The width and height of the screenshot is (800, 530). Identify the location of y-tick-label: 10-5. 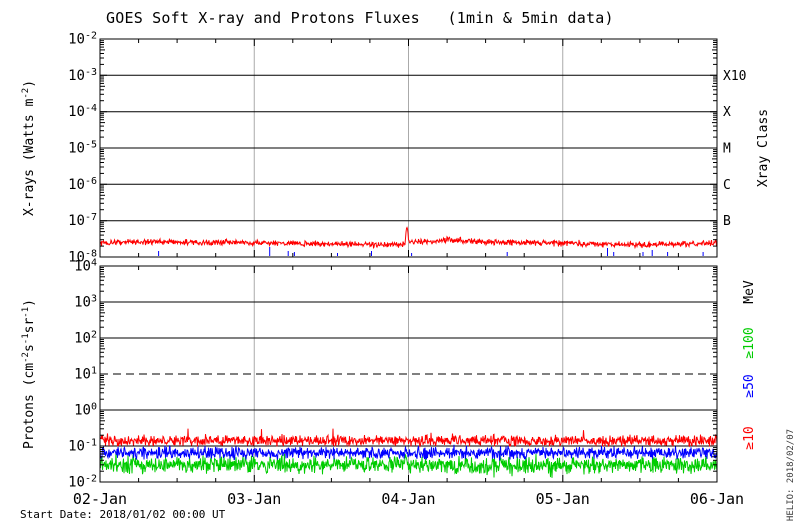
(82, 148).